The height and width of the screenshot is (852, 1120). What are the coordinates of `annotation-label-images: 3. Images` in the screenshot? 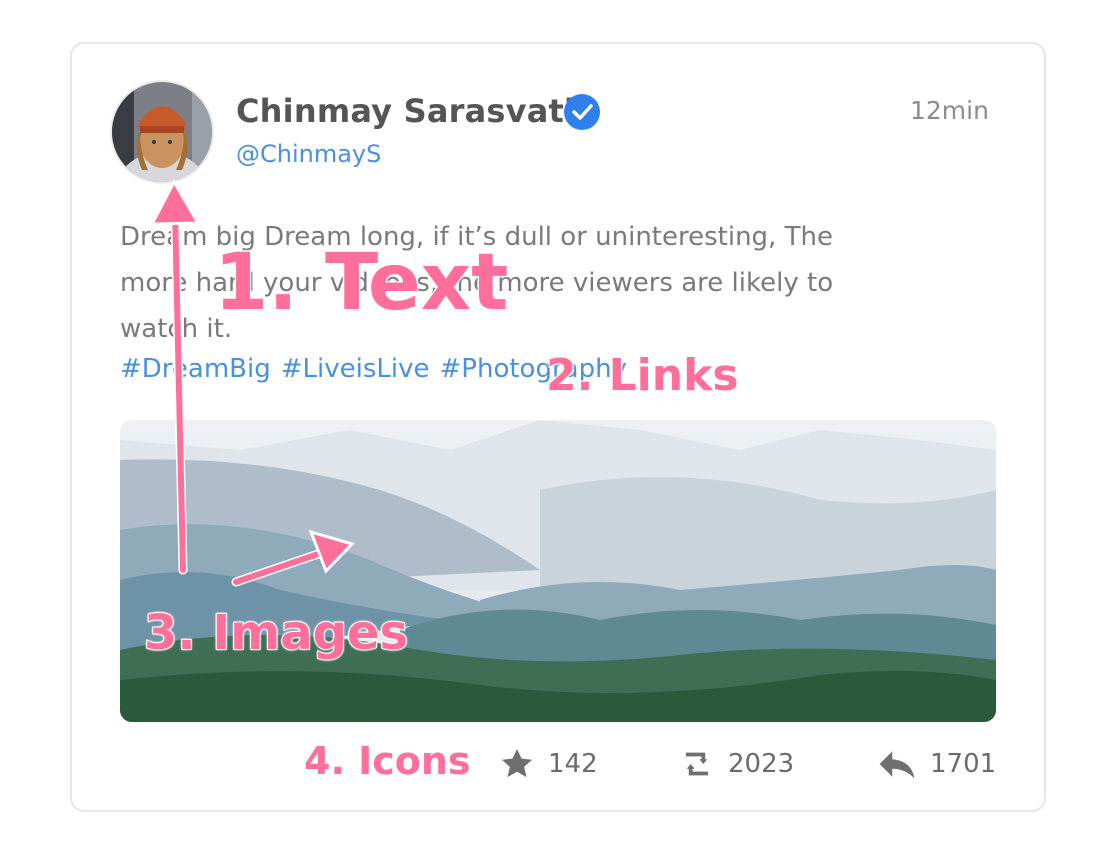 It's located at (276, 633).